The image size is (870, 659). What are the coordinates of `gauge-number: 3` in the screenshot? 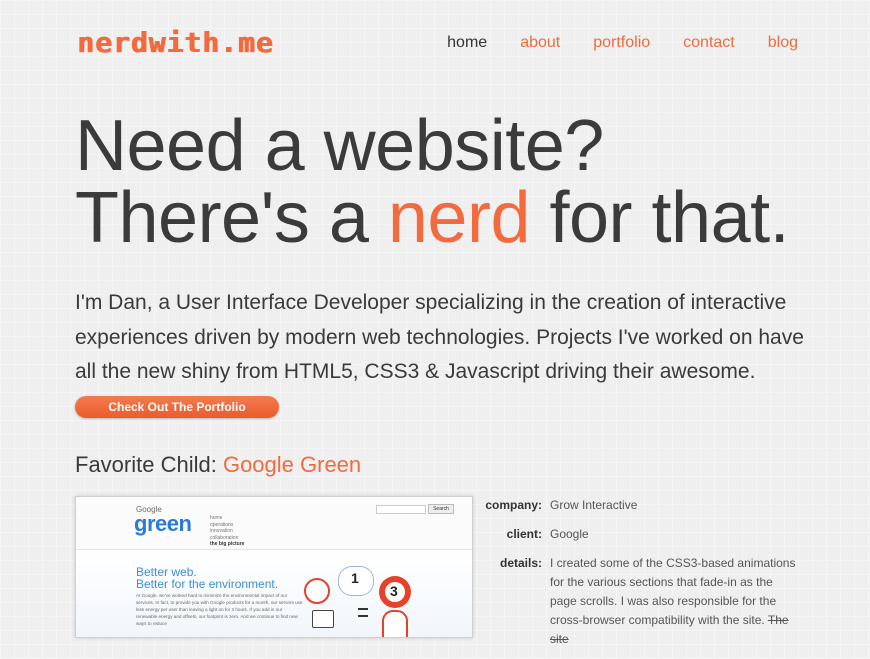 It's located at (394, 591).